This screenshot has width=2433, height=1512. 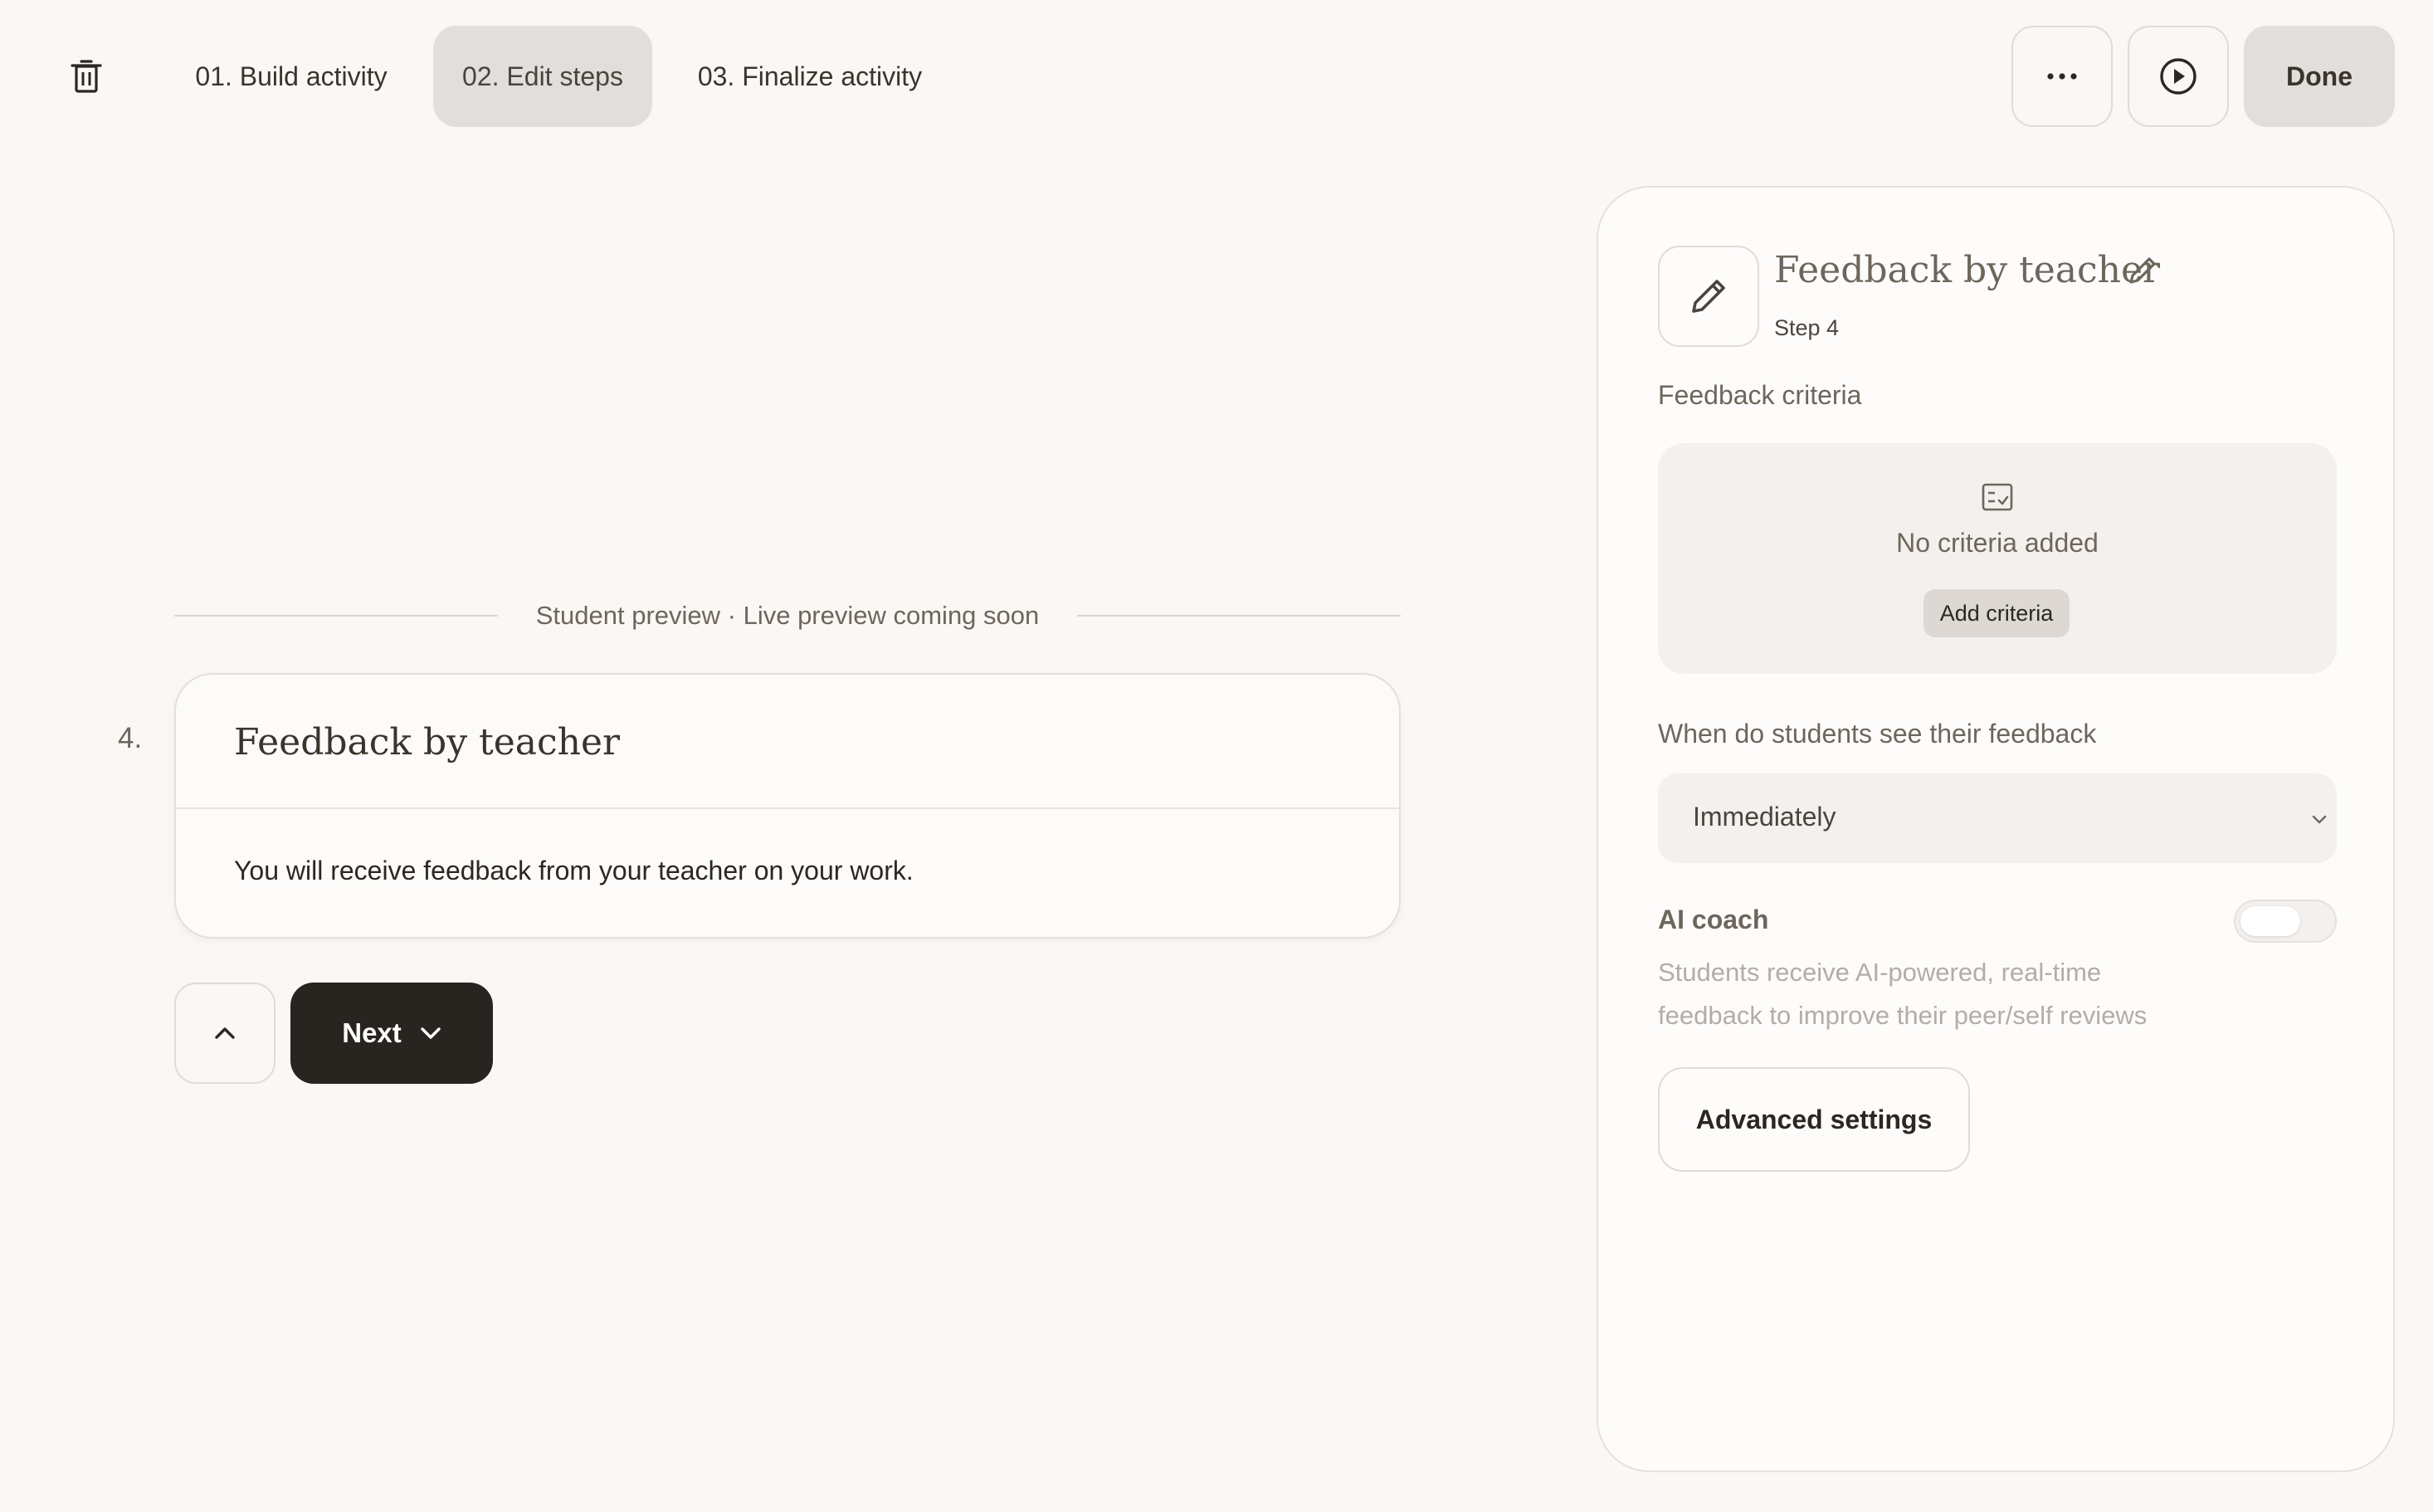 I want to click on advanced-settings-button: Advanced settings, so click(x=1814, y=1119).